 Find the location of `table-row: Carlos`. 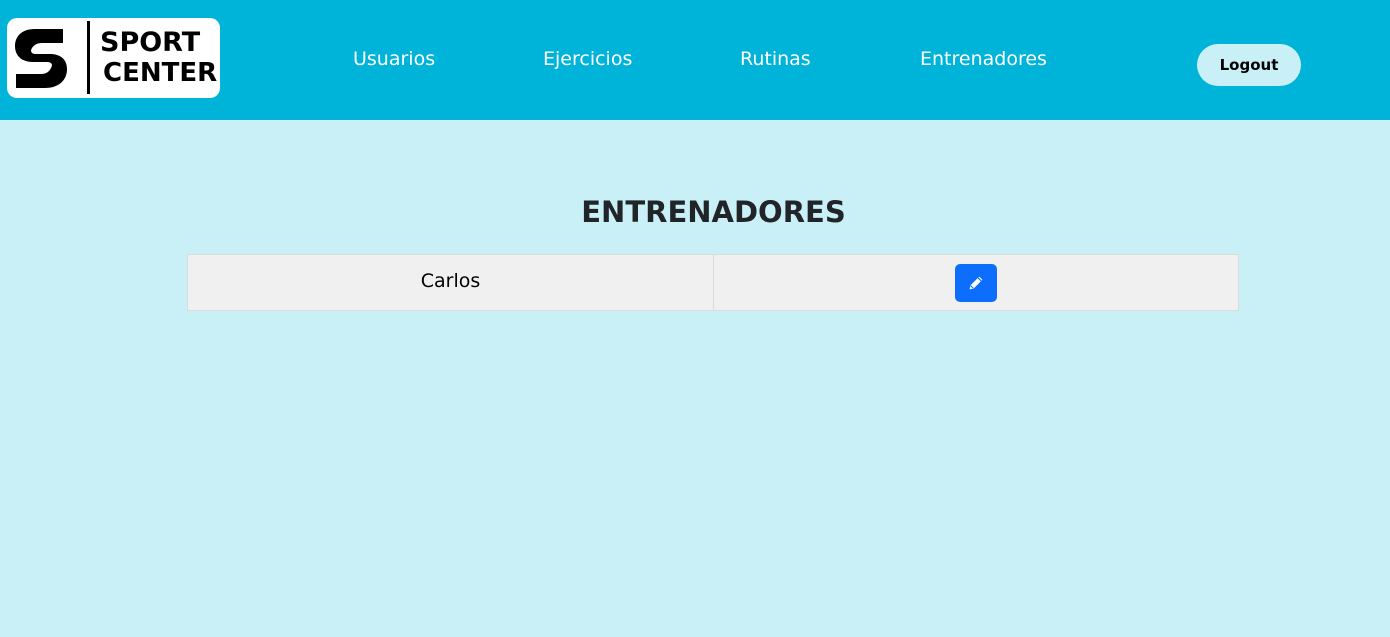

table-row: Carlos is located at coordinates (713, 282).